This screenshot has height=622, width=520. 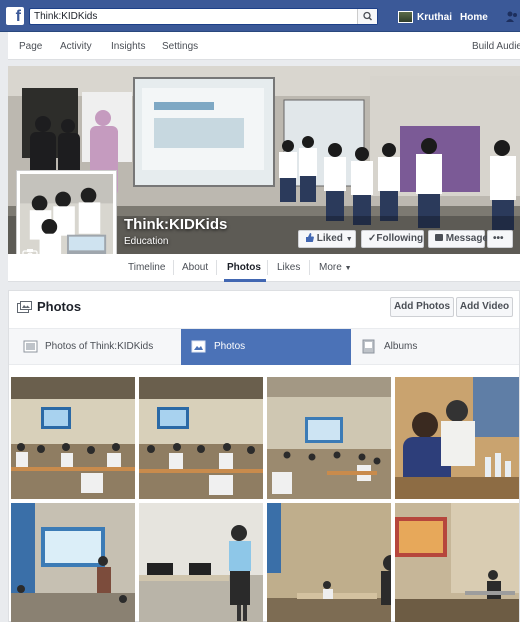 I want to click on subtab-photos-of-page: Photos of Think:KIDKids, so click(x=95, y=347).